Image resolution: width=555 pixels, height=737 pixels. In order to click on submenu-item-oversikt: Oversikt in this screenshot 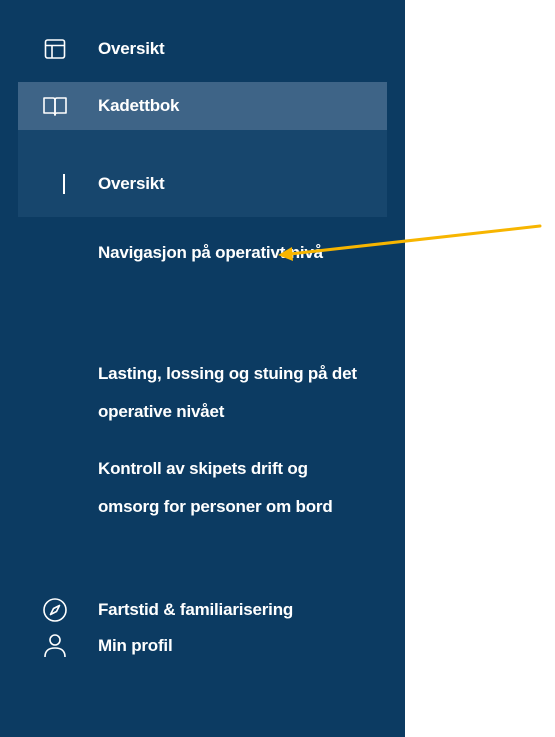, I will do `click(202, 183)`.